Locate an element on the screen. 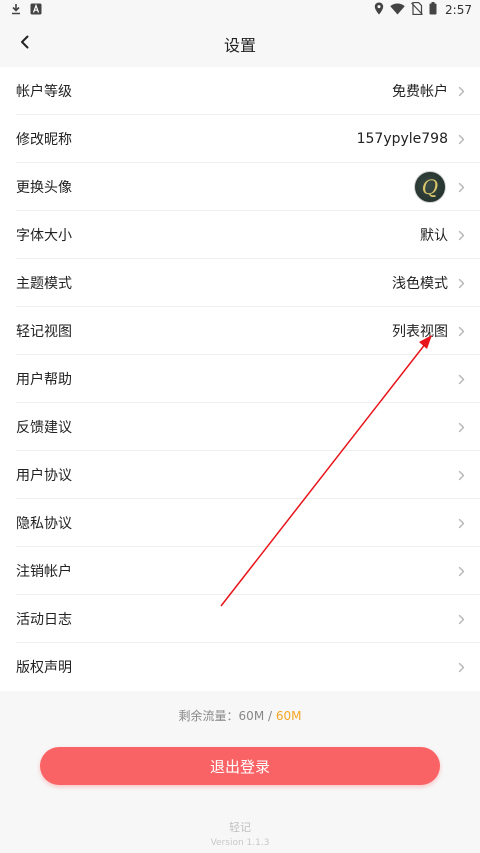 This screenshot has width=480, height=853. settings-row: 活动日志 is located at coordinates (240, 619).